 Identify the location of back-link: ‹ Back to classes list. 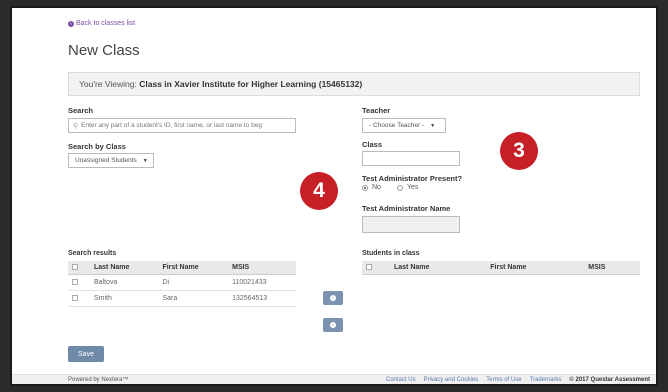
(101, 23).